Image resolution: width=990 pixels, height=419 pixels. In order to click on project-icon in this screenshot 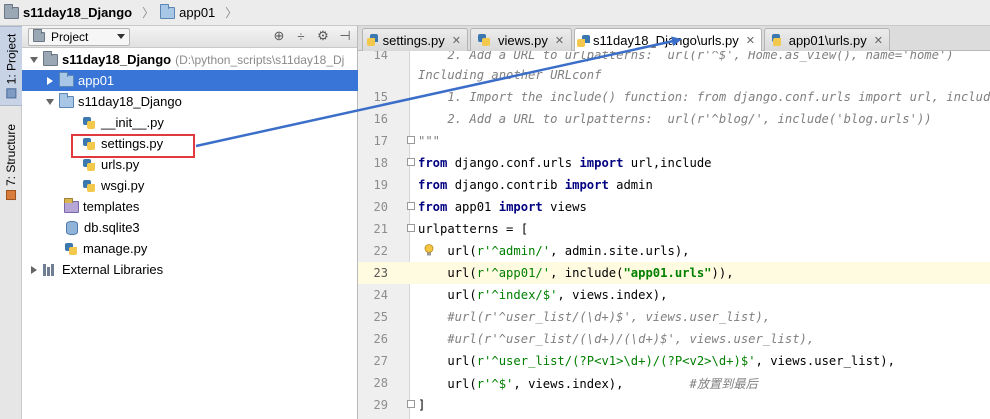, I will do `click(11, 93)`.